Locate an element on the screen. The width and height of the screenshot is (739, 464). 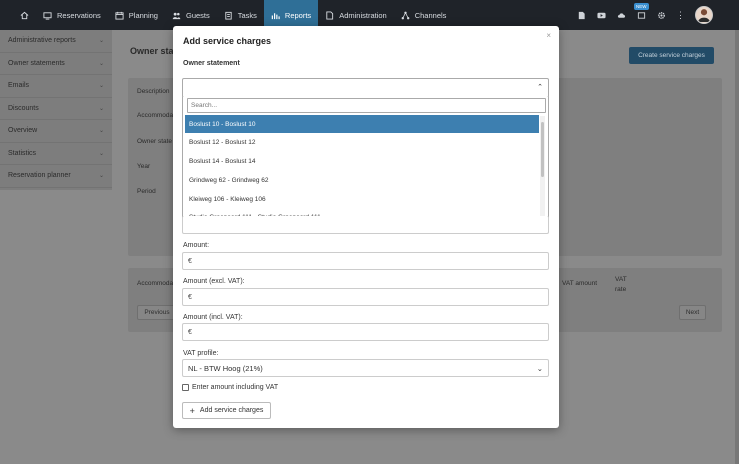
amount-input: € is located at coordinates (365, 261).